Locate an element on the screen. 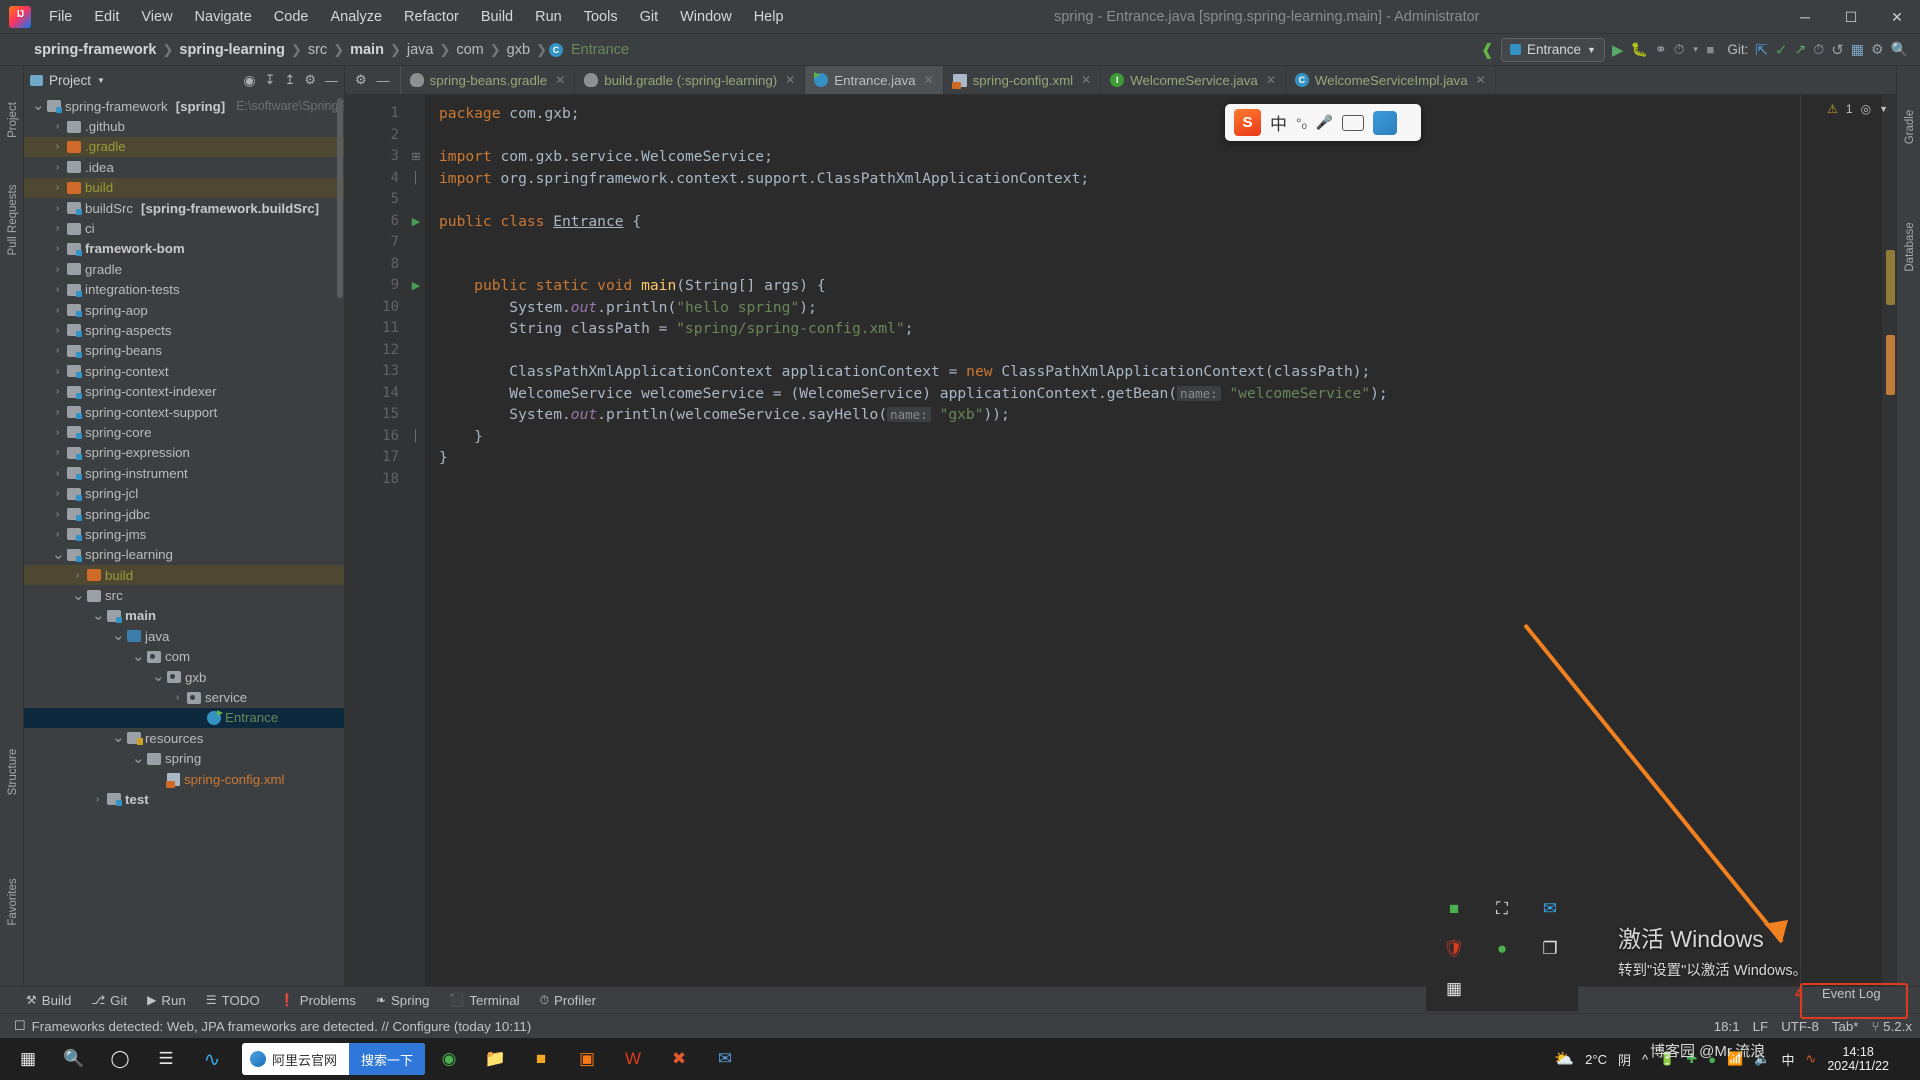  editor-tab-build-gradle---spring-learning-: build.gradle (:spring-learning) ✕ is located at coordinates (690, 80).